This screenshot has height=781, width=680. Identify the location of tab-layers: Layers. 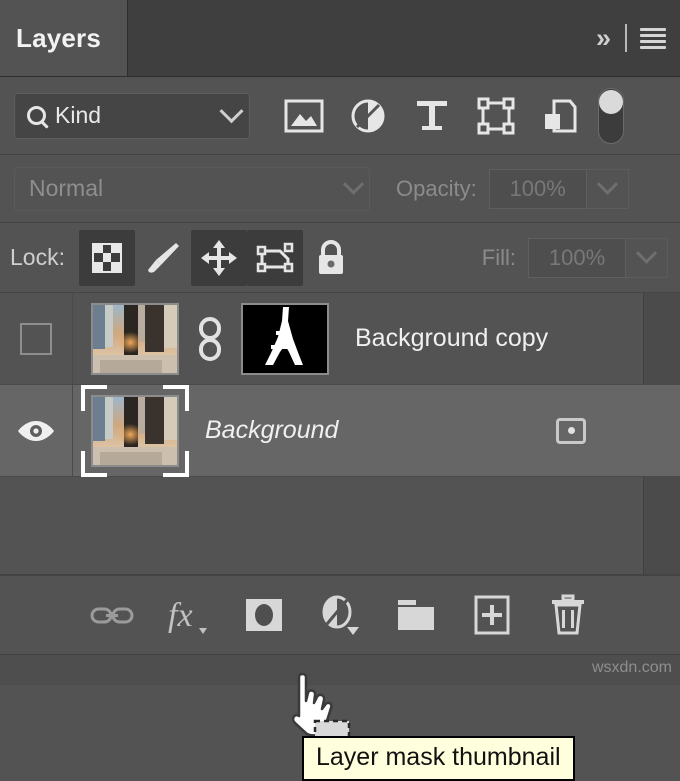
(64, 38).